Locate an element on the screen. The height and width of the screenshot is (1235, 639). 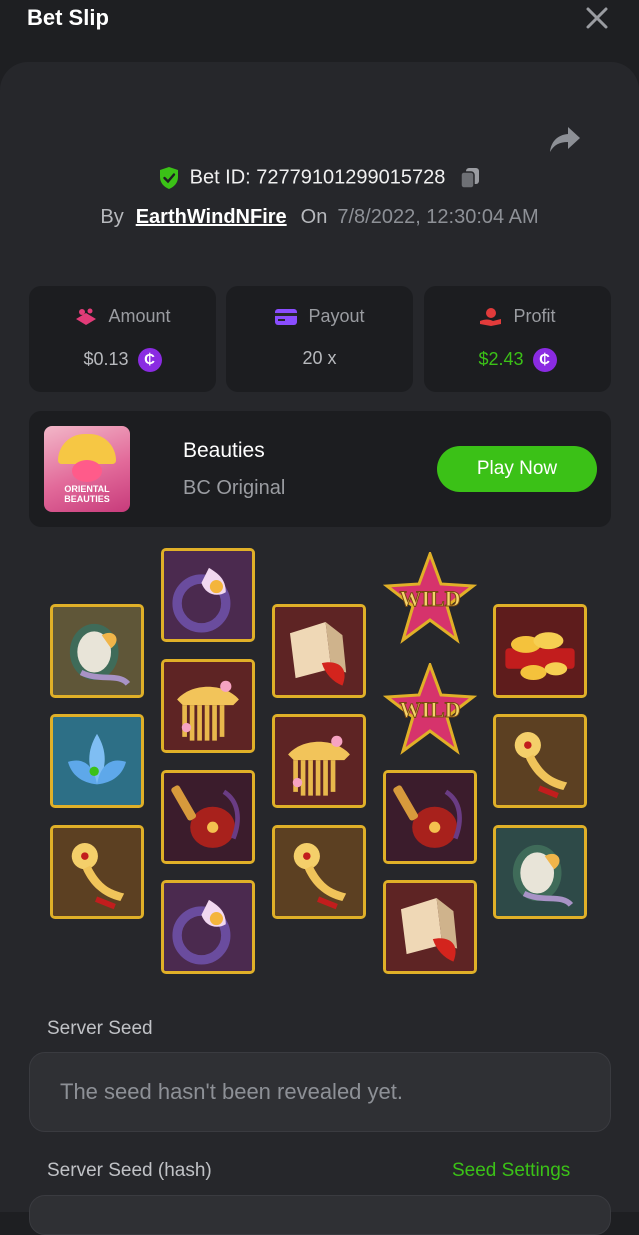
symbol-gold is located at coordinates (540, 651).